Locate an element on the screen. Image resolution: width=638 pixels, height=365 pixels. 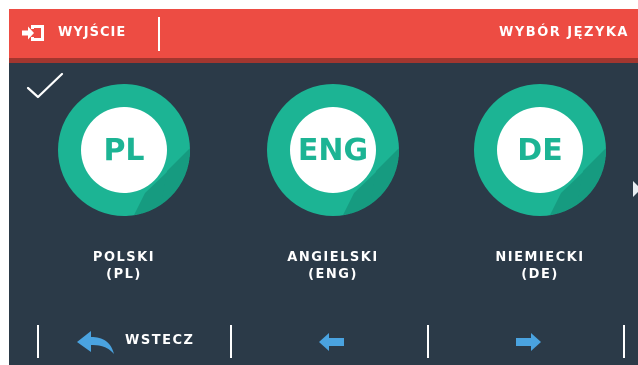
language-code: ENG is located at coordinates (333, 150).